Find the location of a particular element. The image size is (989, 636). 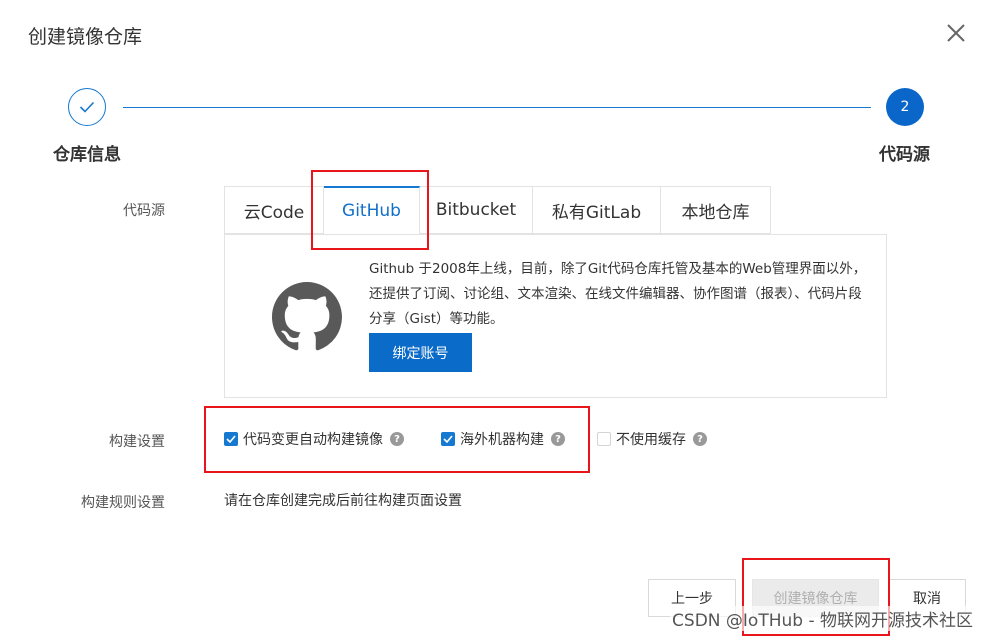

build-settings-label: 构建设置 is located at coordinates (137, 442).